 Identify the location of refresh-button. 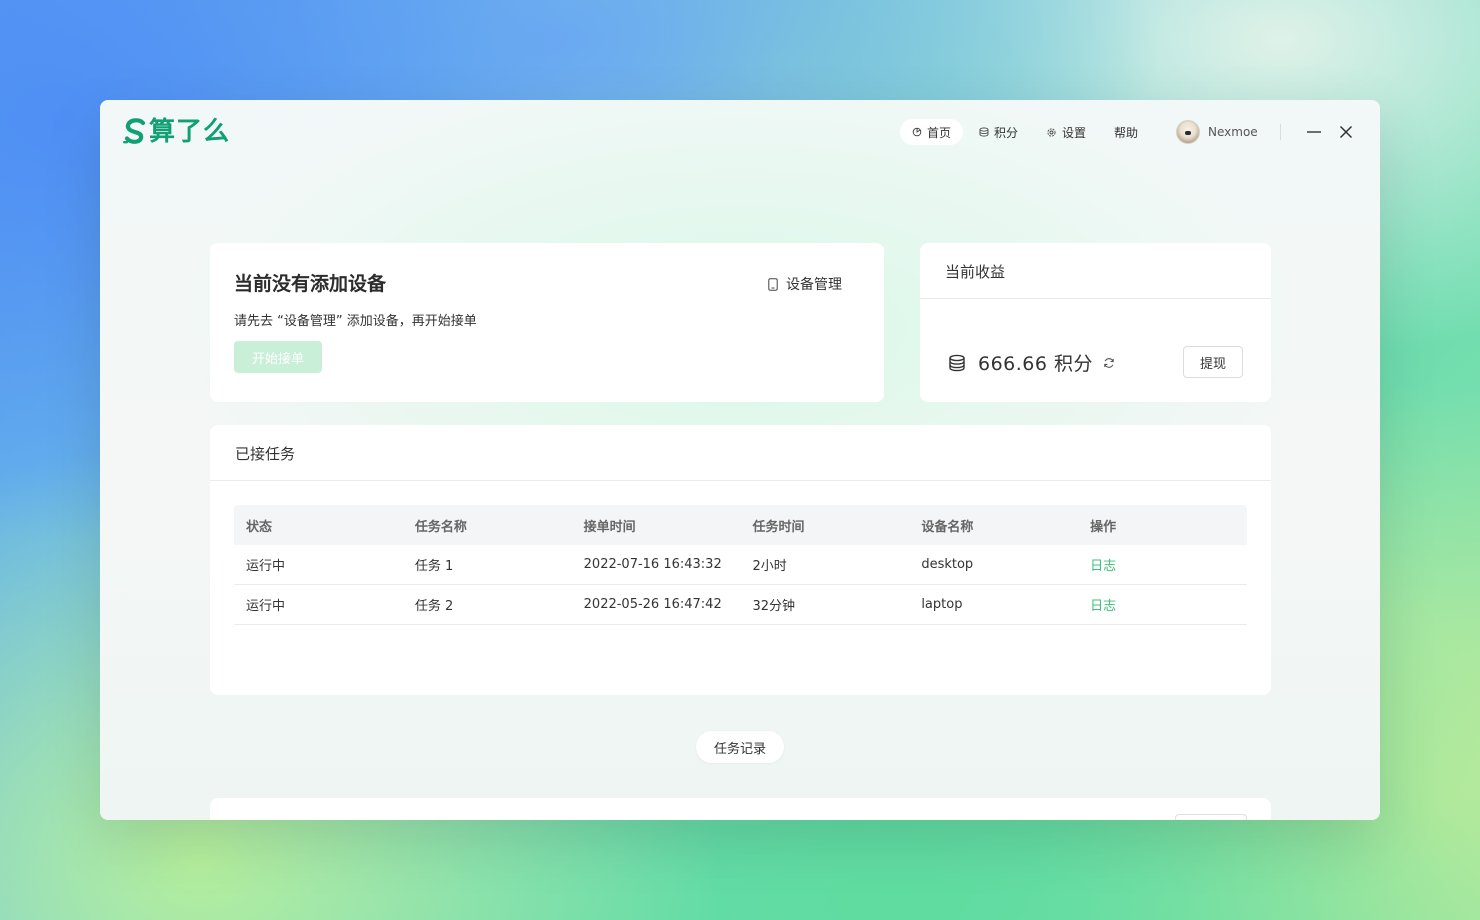
(1109, 363).